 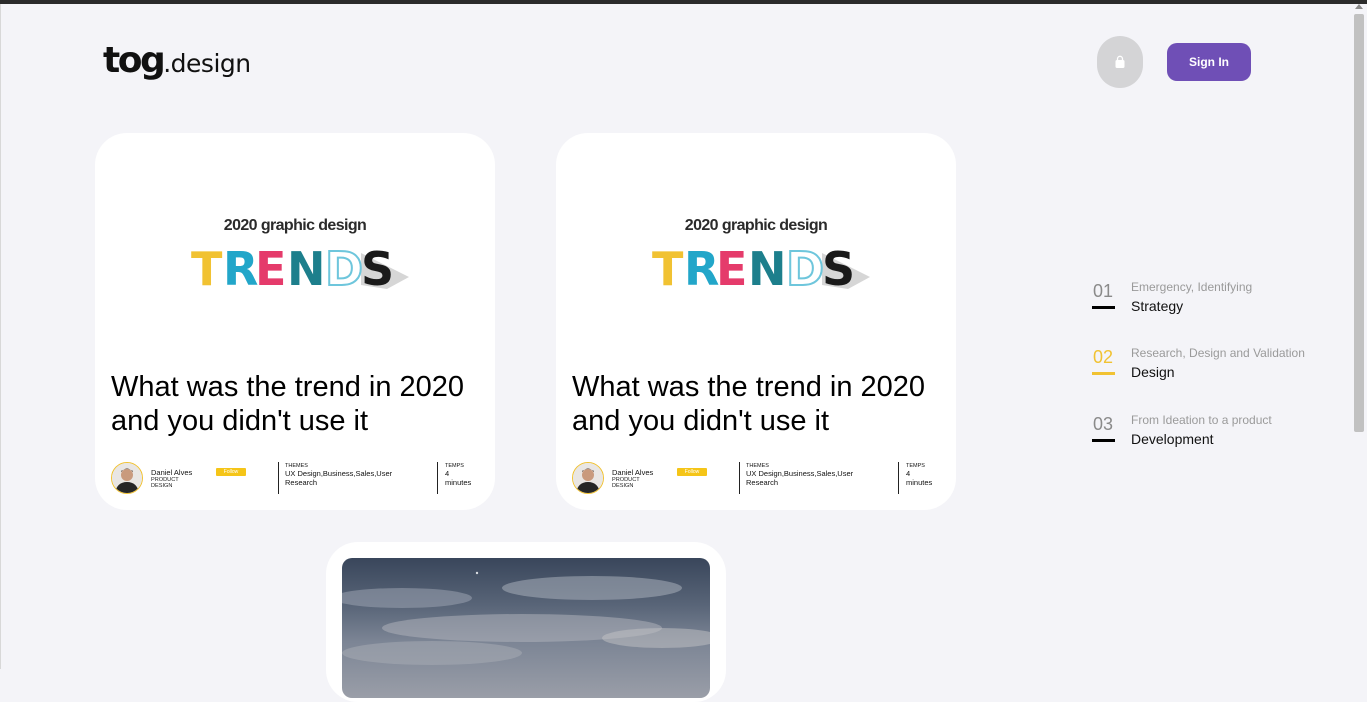 What do you see at coordinates (134, 60) in the screenshot?
I see `logo-main-text: tog` at bounding box center [134, 60].